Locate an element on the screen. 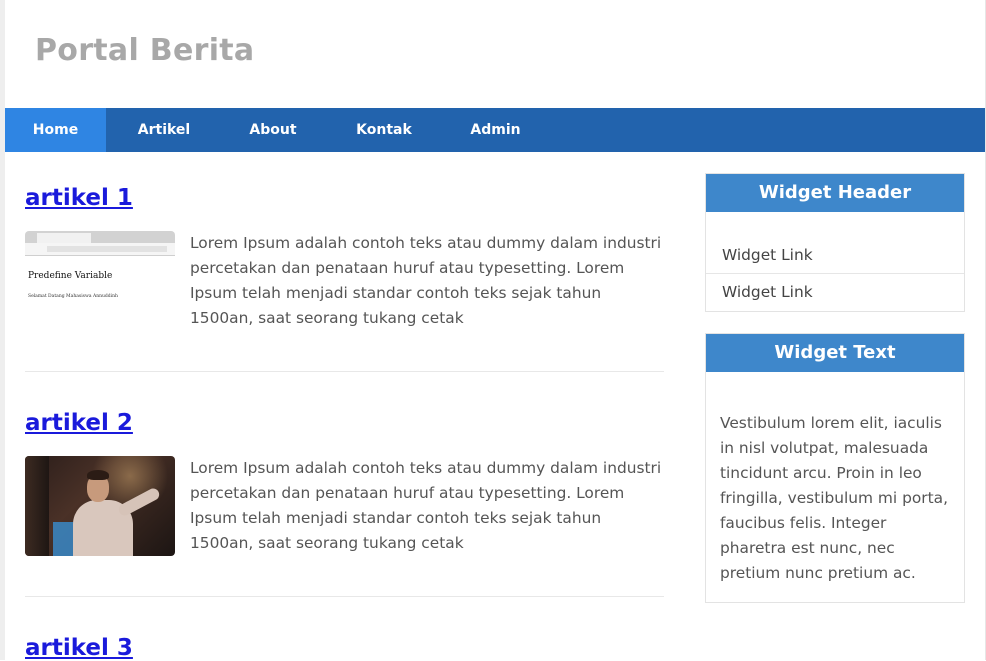  nav-item-home: Home is located at coordinates (55, 130).